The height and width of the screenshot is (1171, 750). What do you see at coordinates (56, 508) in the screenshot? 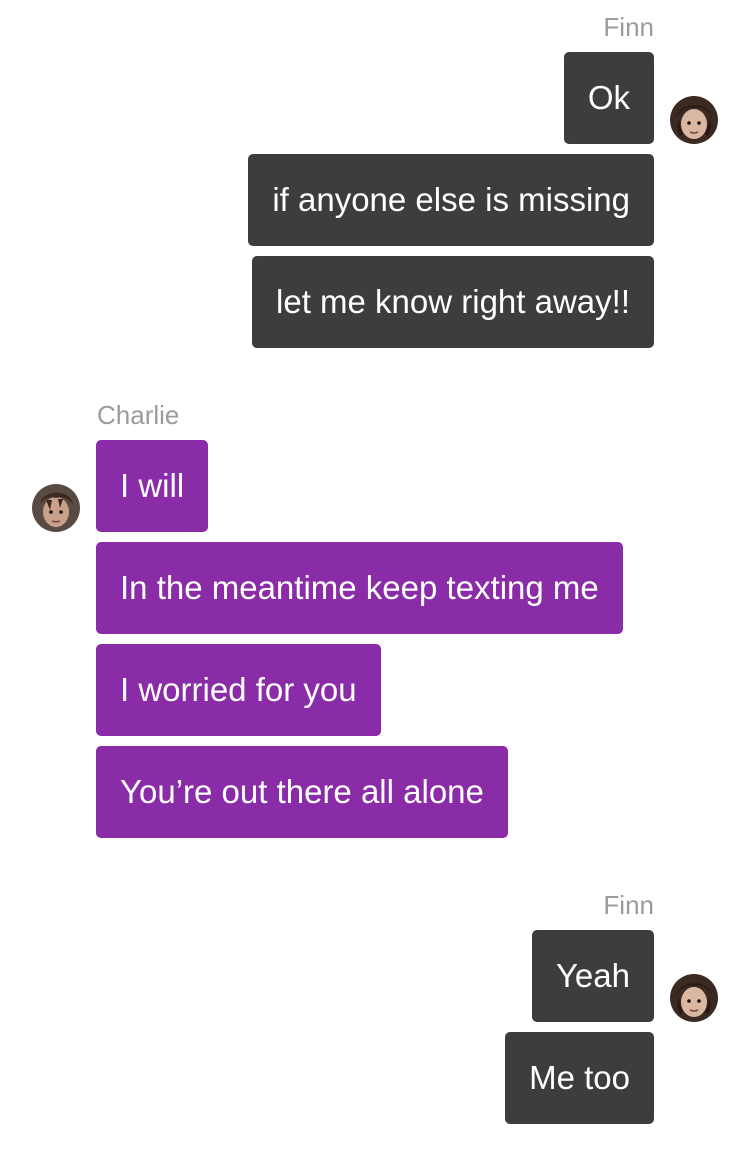
I see `charlie-avatar-icon` at bounding box center [56, 508].